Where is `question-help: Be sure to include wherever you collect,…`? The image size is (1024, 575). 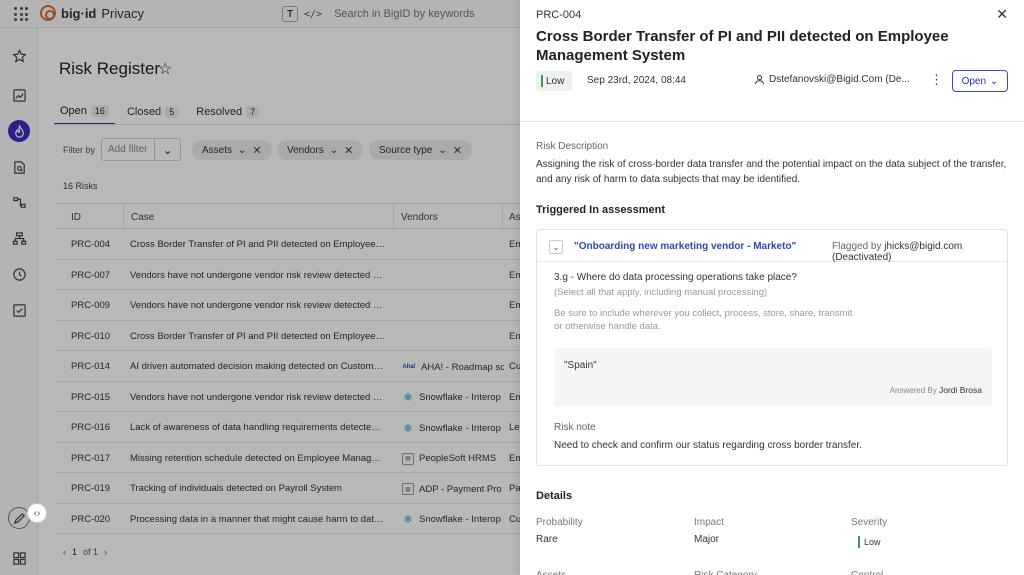
question-help: Be sure to include wherever you collect,… is located at coordinates (703, 320).